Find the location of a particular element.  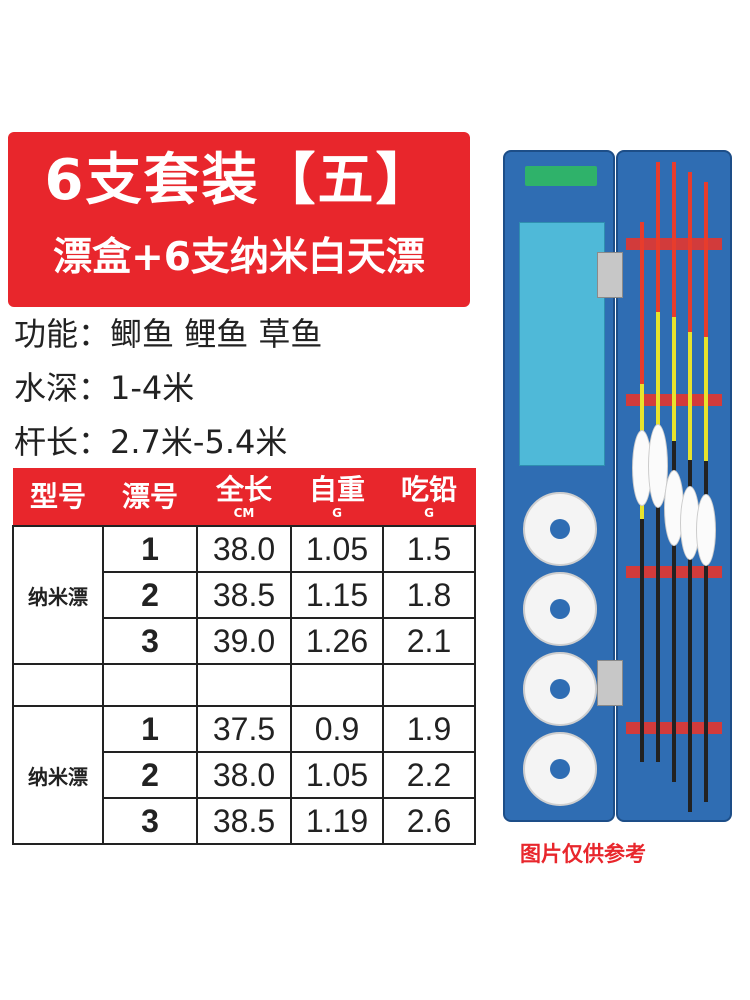

length-cell: 39.0 is located at coordinates (244, 641).